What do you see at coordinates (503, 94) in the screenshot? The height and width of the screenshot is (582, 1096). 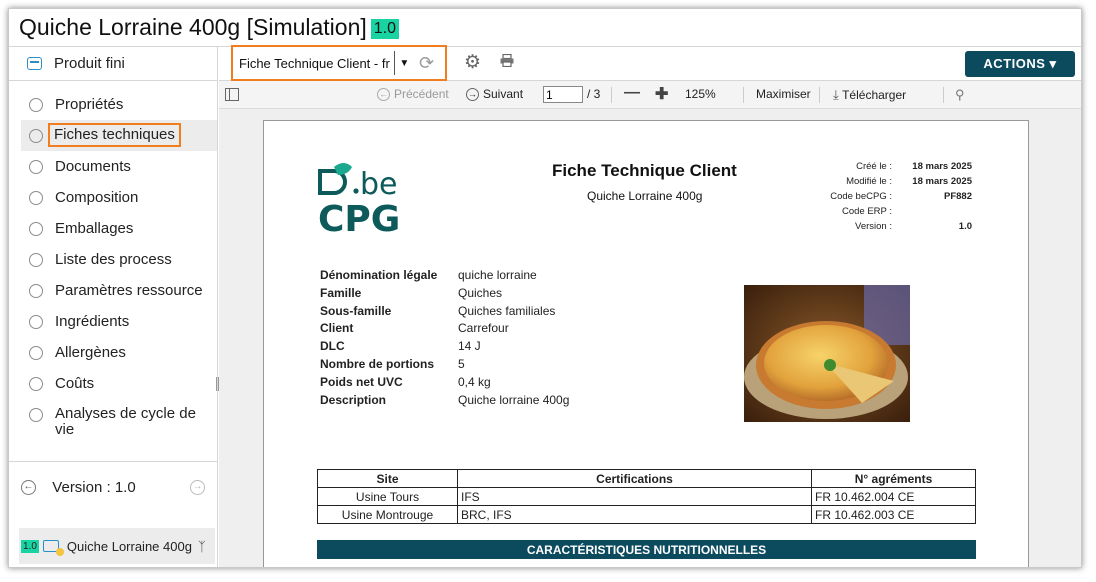 I see `next-page-label: Suivant` at bounding box center [503, 94].